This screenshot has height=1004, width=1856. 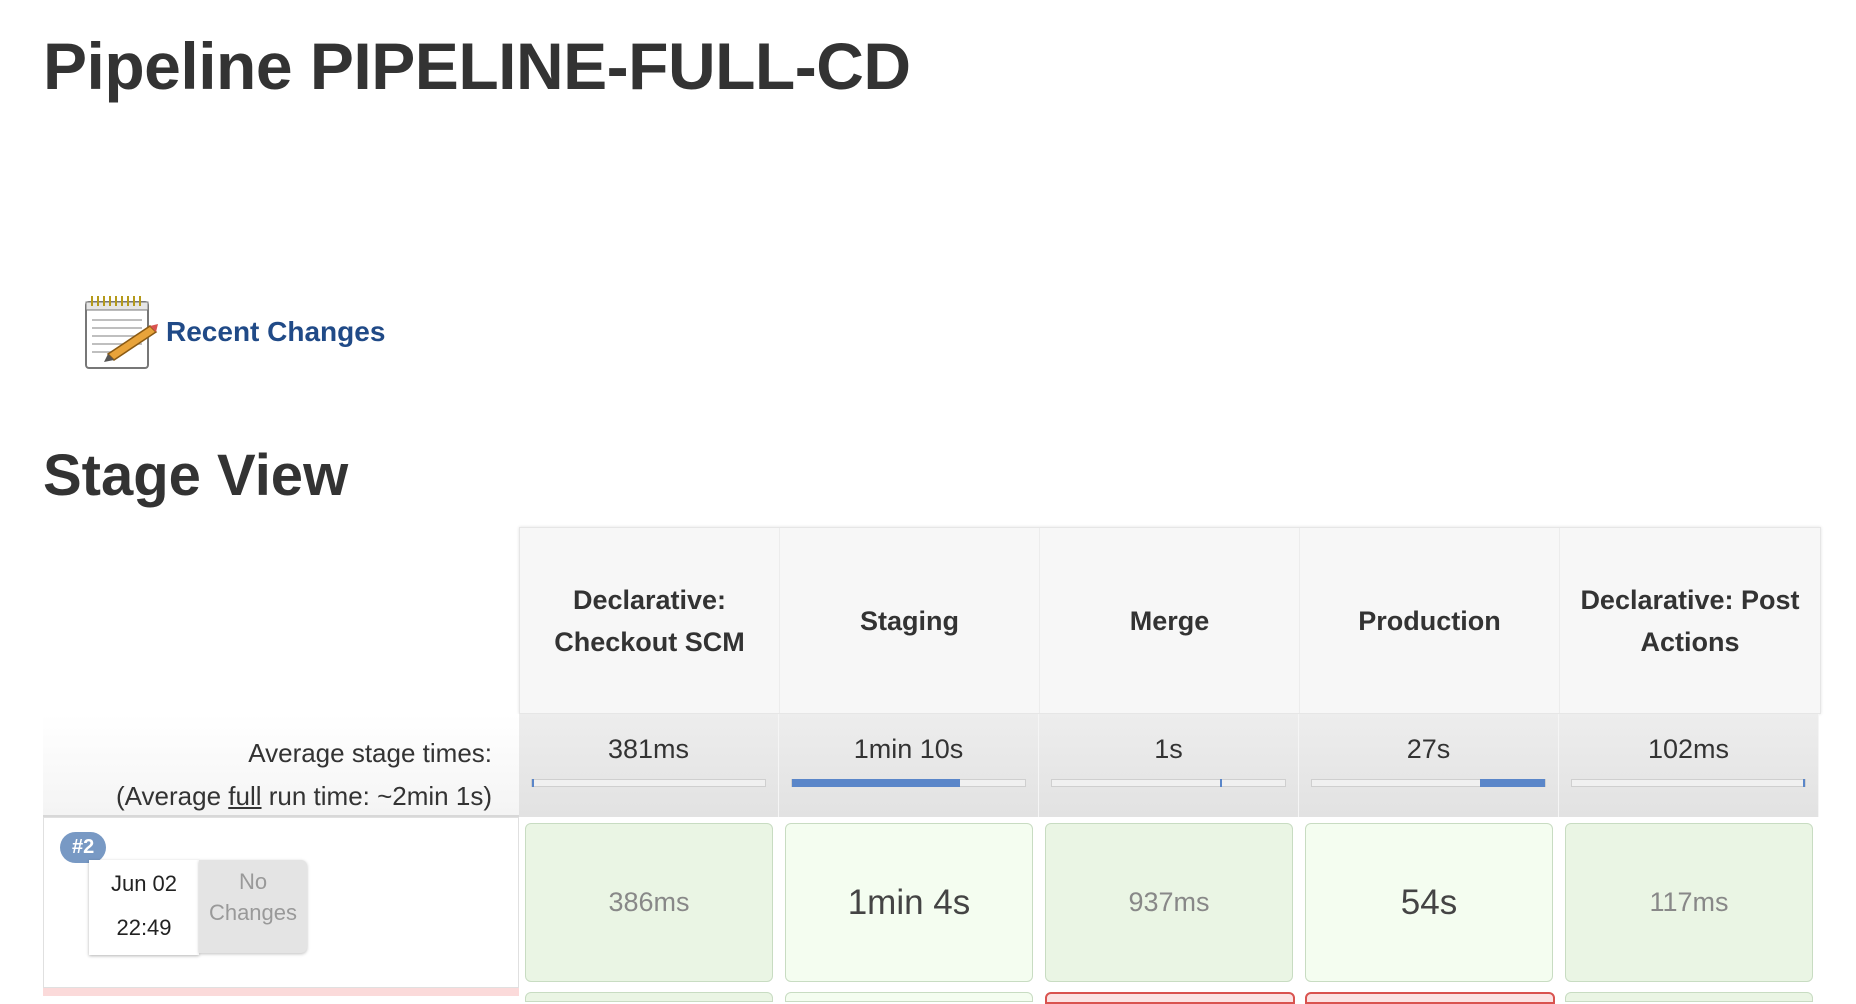 I want to click on stage-cell-duration: 937ms, so click(x=1169, y=902).